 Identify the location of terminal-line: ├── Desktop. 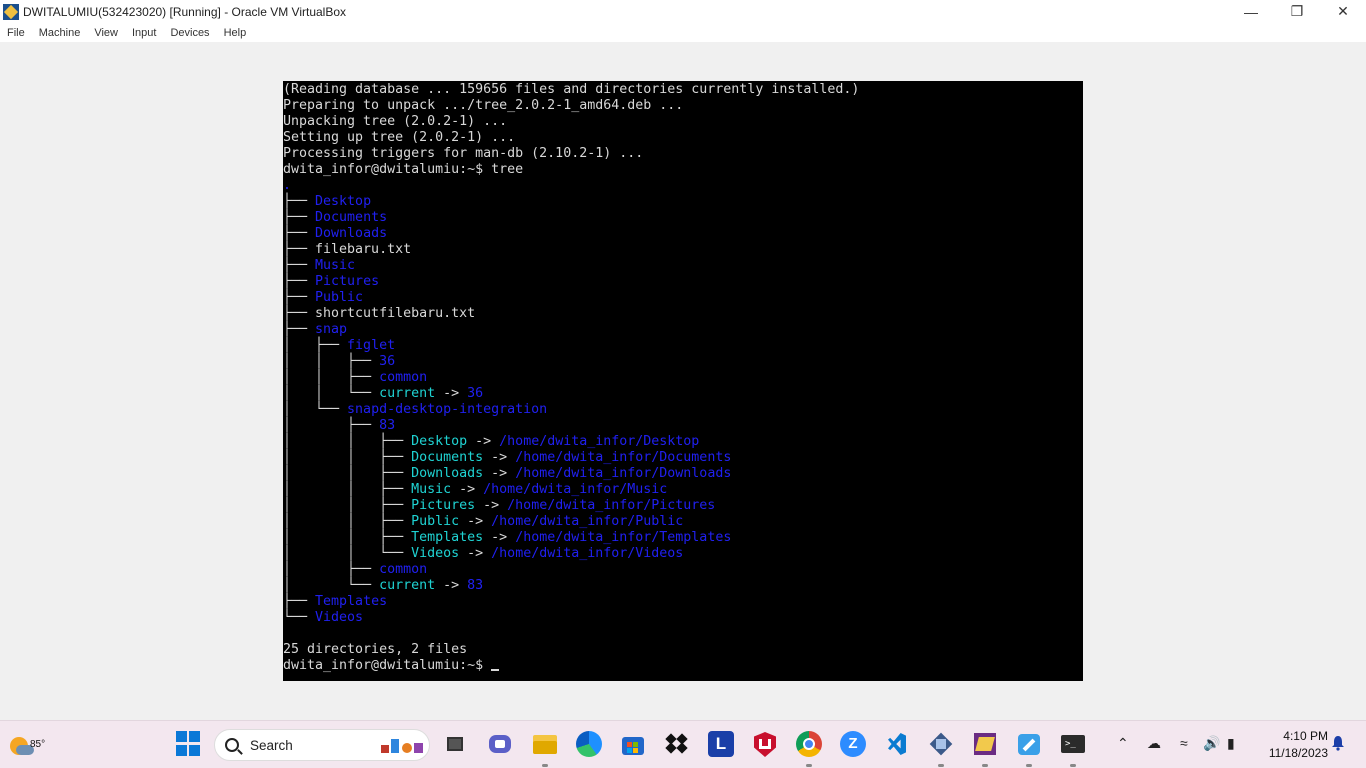
(571, 202).